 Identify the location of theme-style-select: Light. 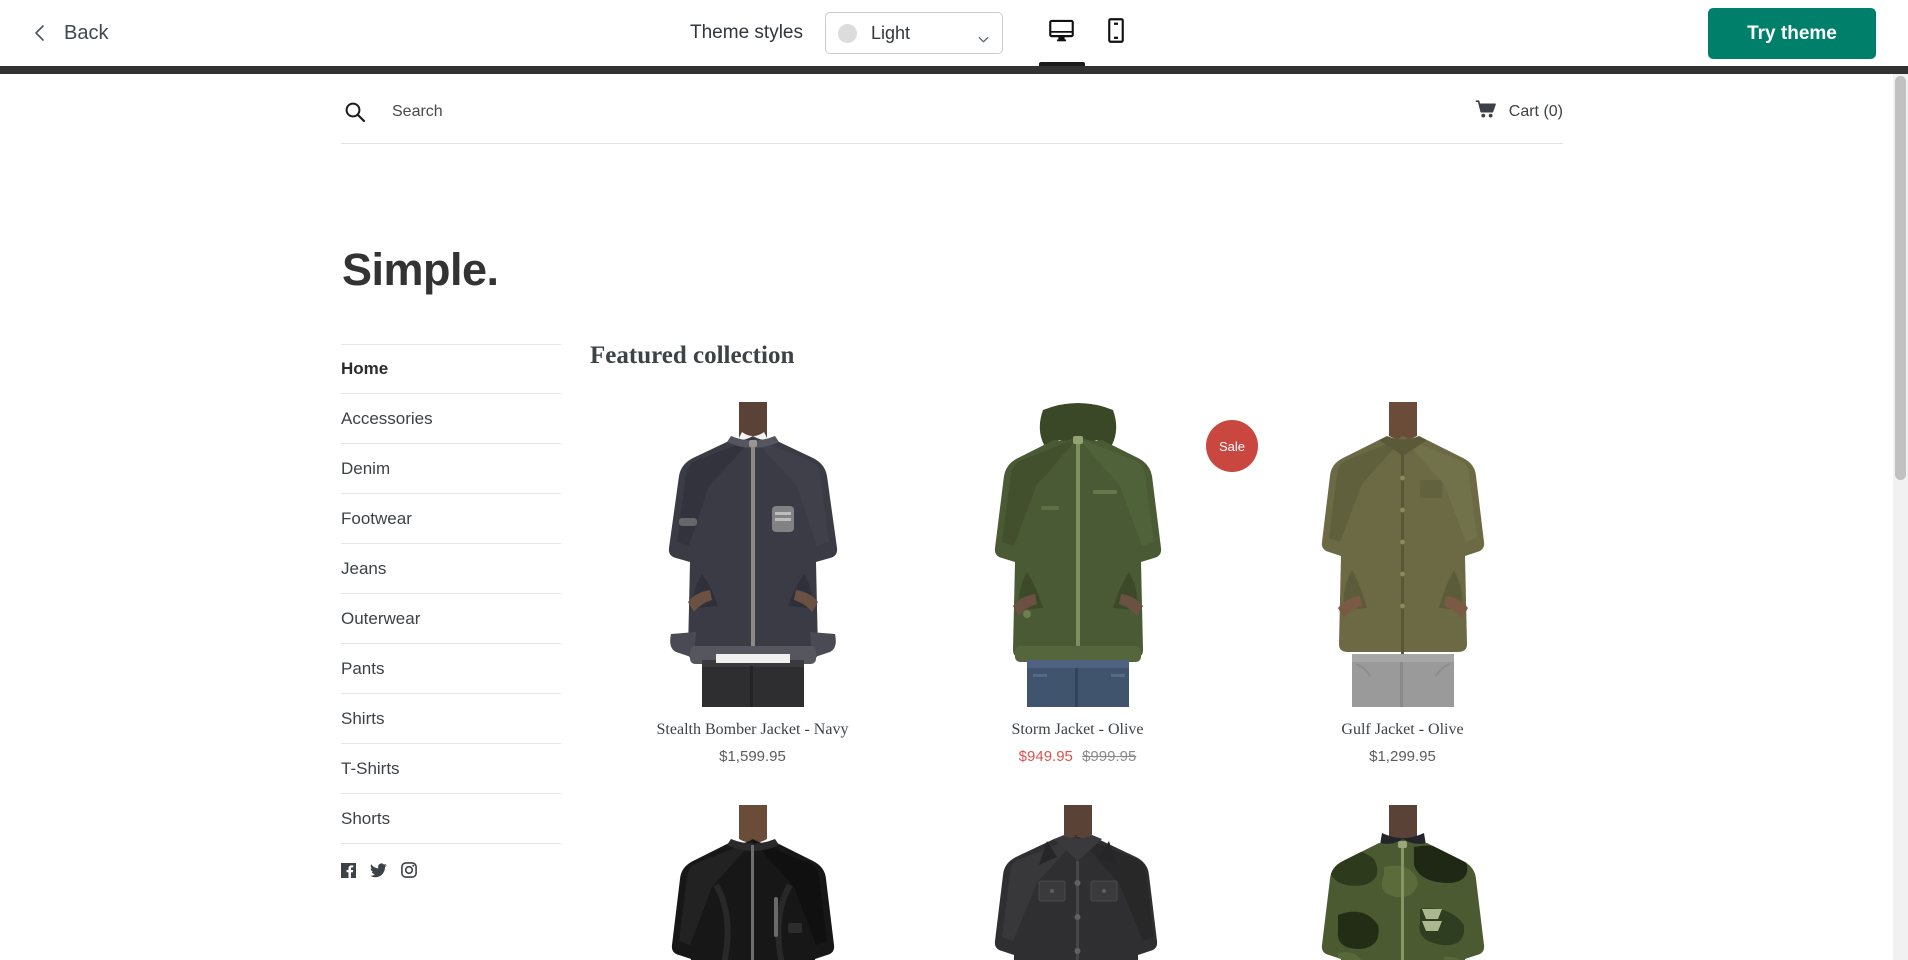
(913, 33).